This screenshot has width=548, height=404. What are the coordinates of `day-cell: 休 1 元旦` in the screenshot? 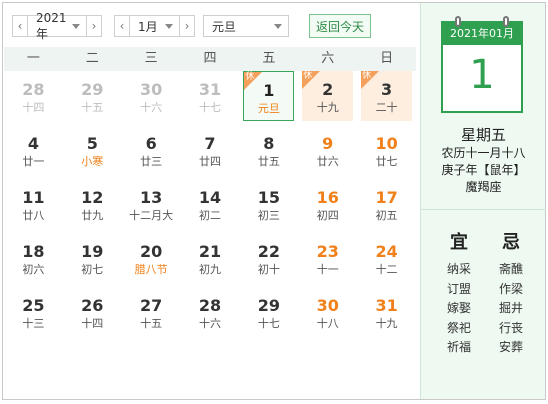 It's located at (269, 96).